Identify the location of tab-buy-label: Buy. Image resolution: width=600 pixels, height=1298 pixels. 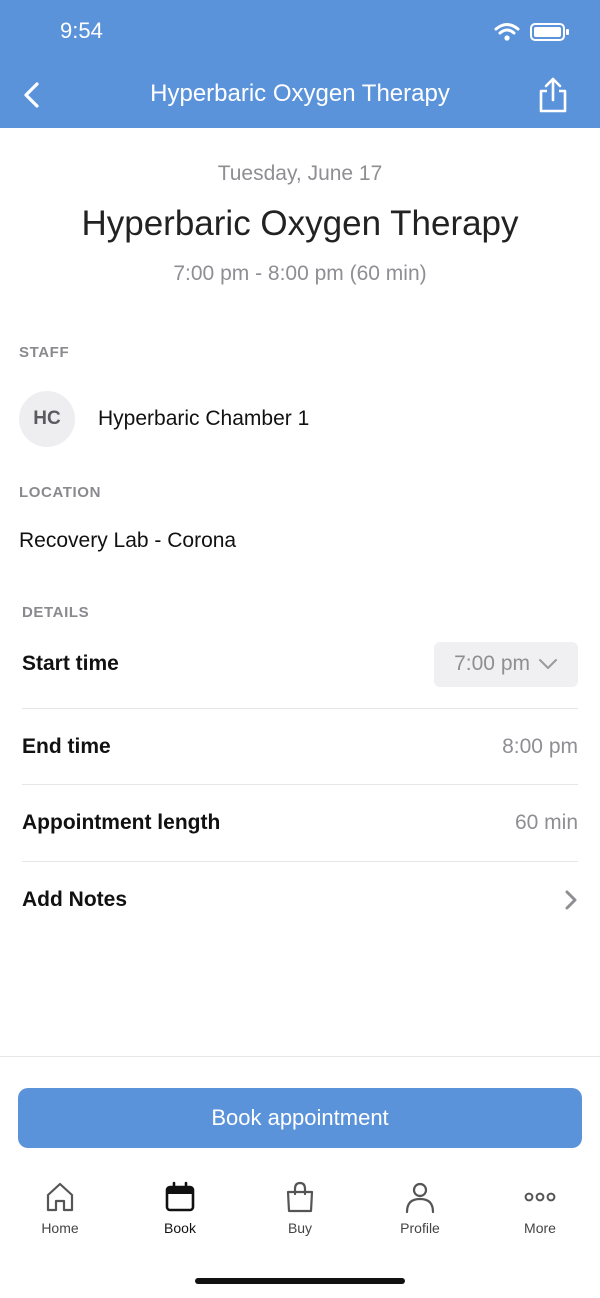
(300, 1228).